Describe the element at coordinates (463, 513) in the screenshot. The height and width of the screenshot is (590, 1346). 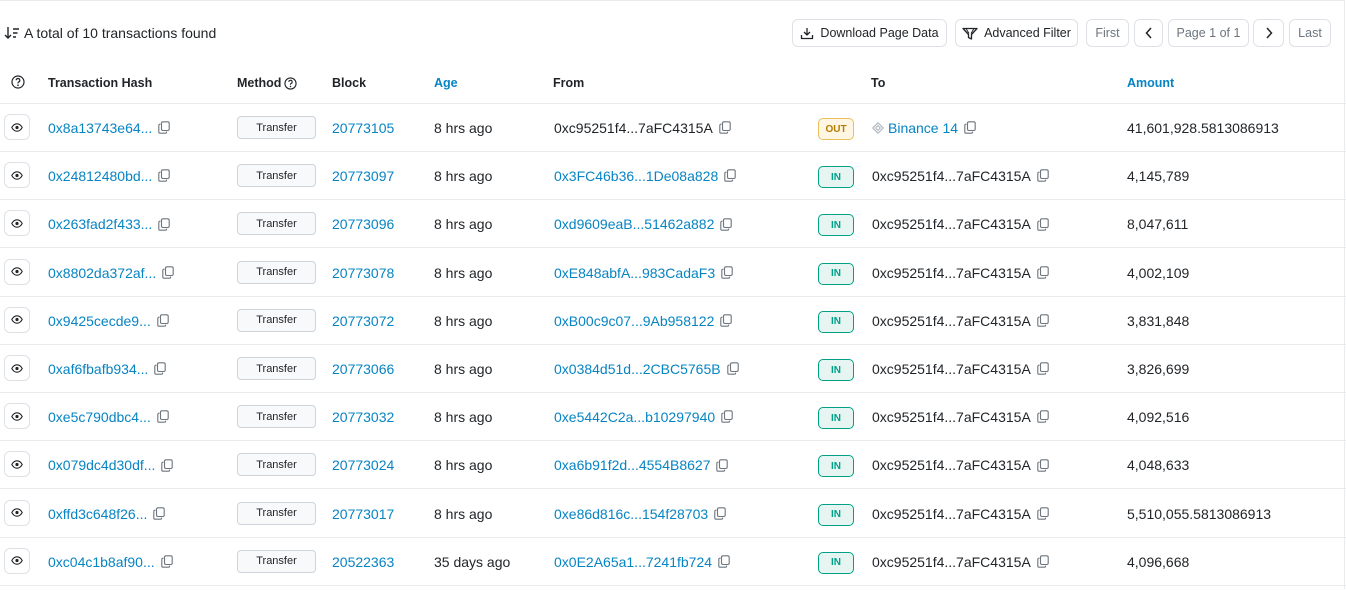
I see `age-text: 8 hrs ago` at that location.